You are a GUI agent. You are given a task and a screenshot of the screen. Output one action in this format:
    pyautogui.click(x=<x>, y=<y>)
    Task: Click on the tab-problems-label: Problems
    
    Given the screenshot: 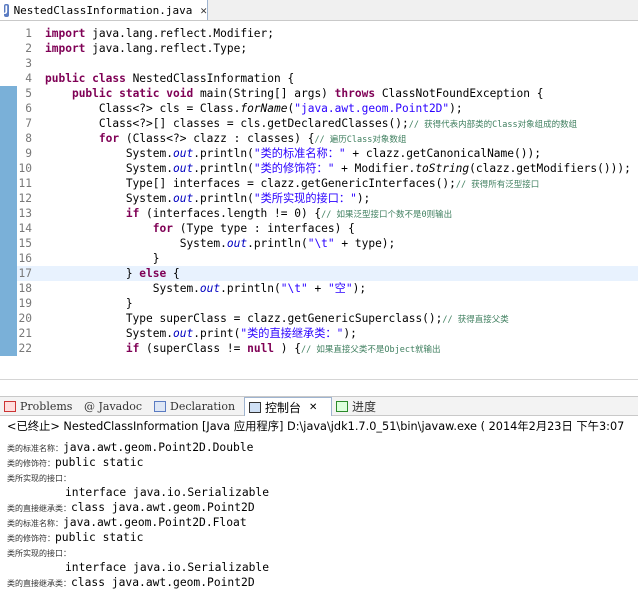 What is the action you would take?
    pyautogui.click(x=46, y=406)
    